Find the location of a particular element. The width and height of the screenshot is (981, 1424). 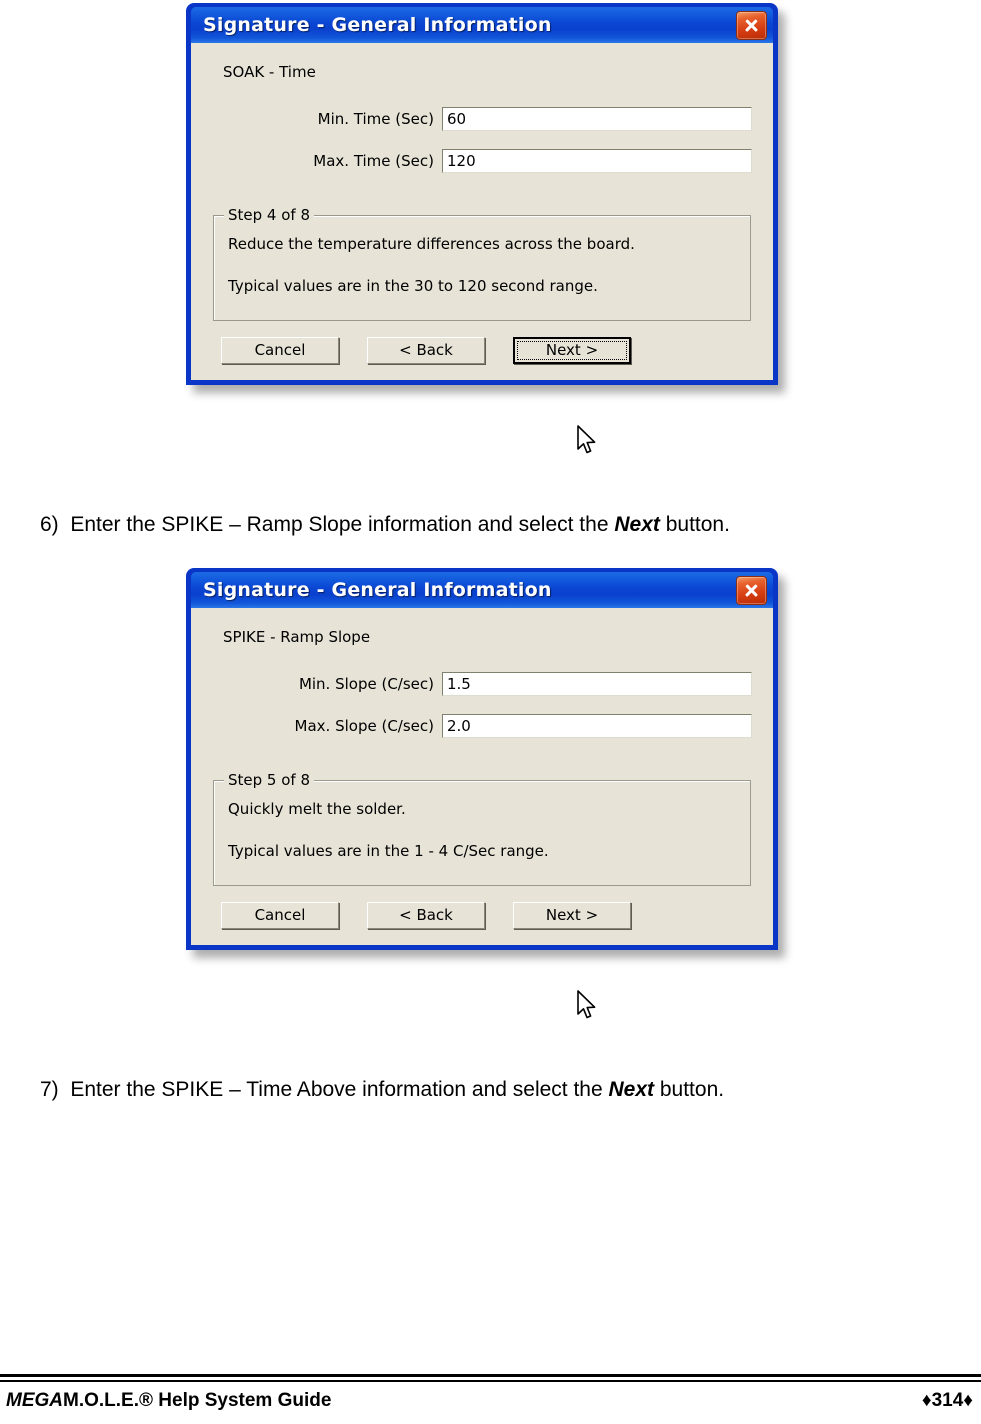

max-time-input: 120 is located at coordinates (597, 161).